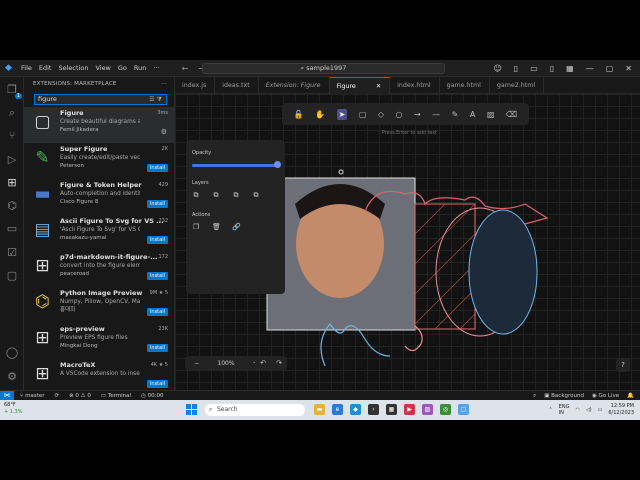 Image resolution: width=640 pixels, height=480 pixels. Describe the element at coordinates (445, 409) in the screenshot. I see `chrome-icon: ◎` at that location.